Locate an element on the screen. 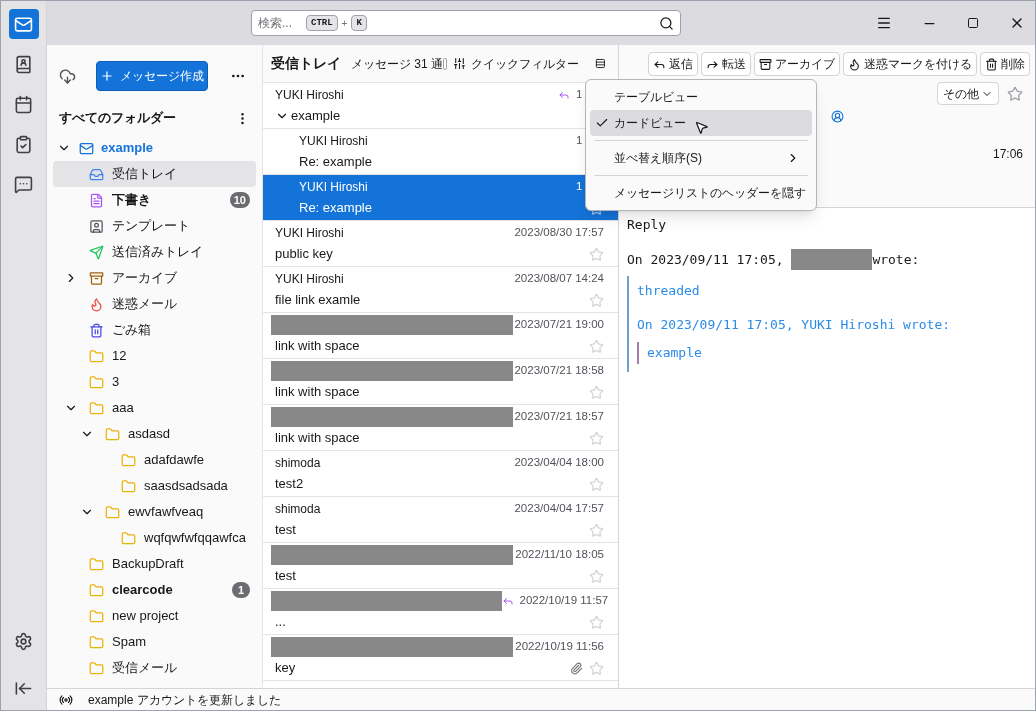 Image resolution: width=1036 pixels, height=711 pixels. folder-name: 送信済みトレイ is located at coordinates (157, 252).